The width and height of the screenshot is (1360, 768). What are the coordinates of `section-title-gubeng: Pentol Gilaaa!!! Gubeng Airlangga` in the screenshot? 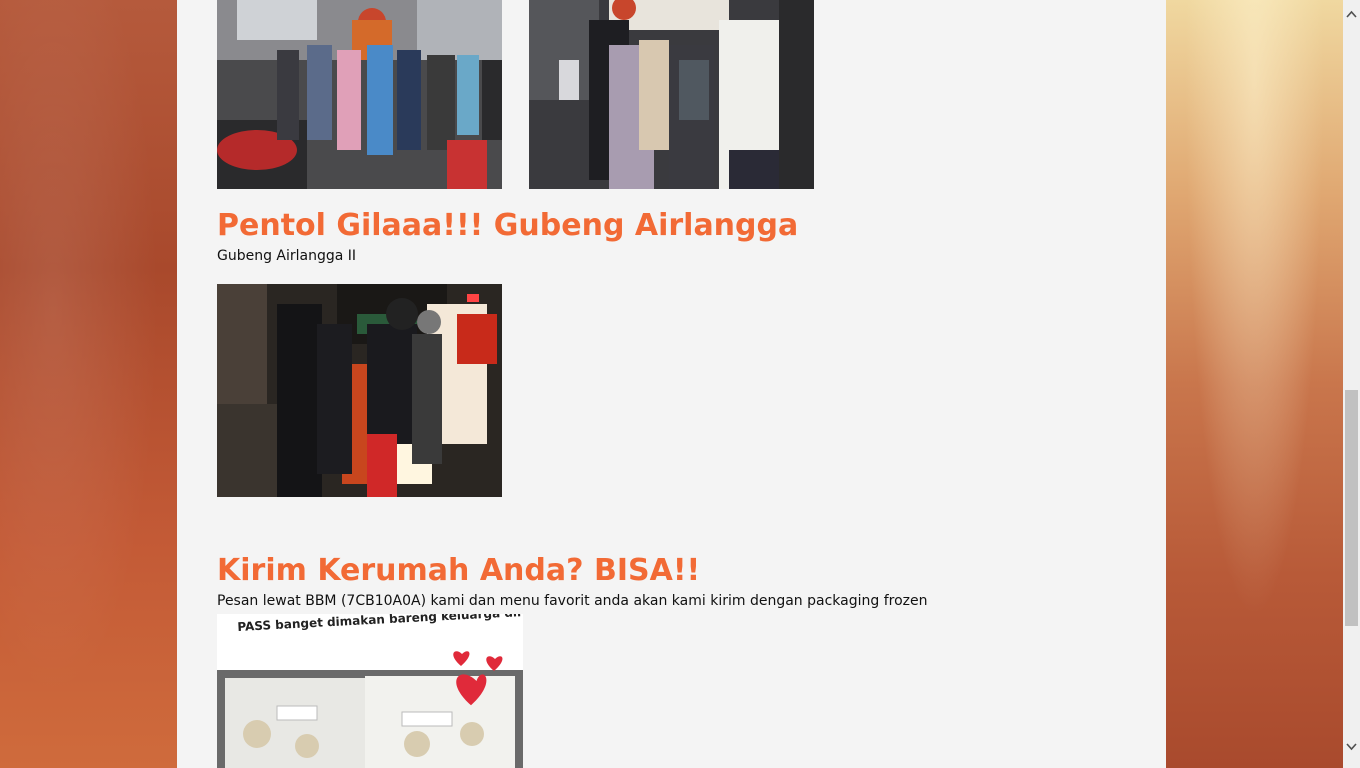 It's located at (508, 225).